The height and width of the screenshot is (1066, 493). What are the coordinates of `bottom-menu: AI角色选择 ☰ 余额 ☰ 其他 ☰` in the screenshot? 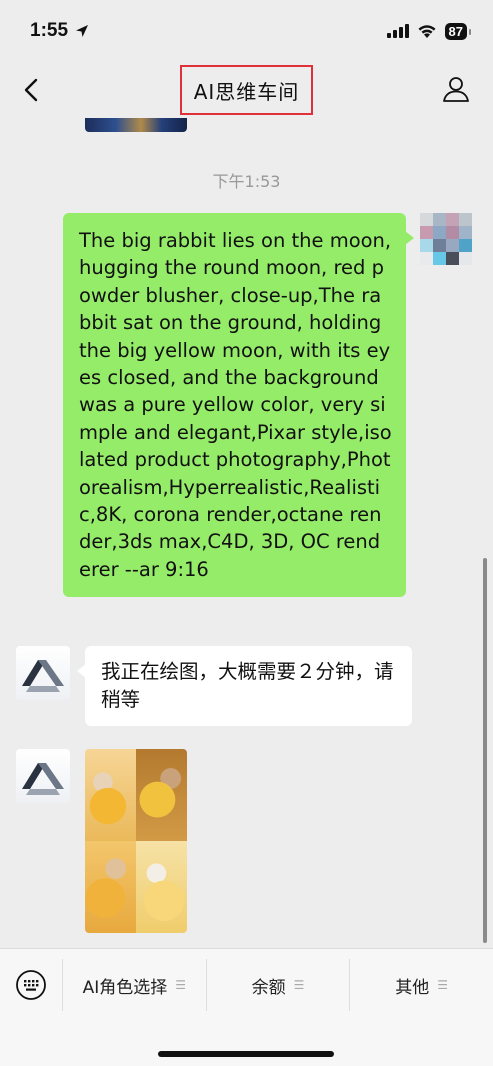 It's located at (246, 1007).